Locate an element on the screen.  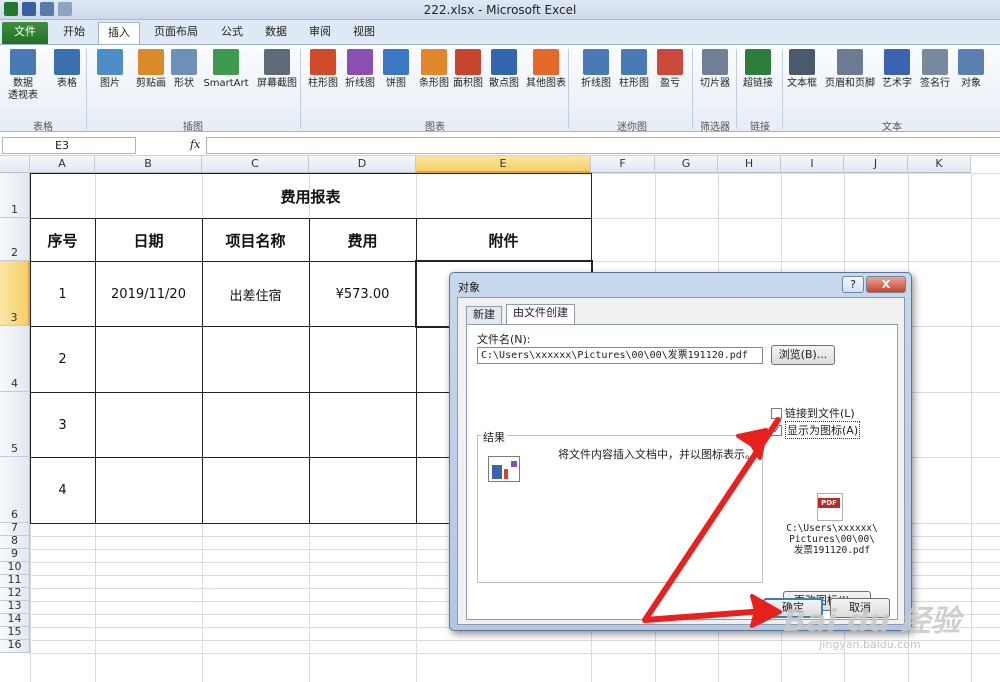
ribbon-button-shapes: 形状 is located at coordinates (184, 69).